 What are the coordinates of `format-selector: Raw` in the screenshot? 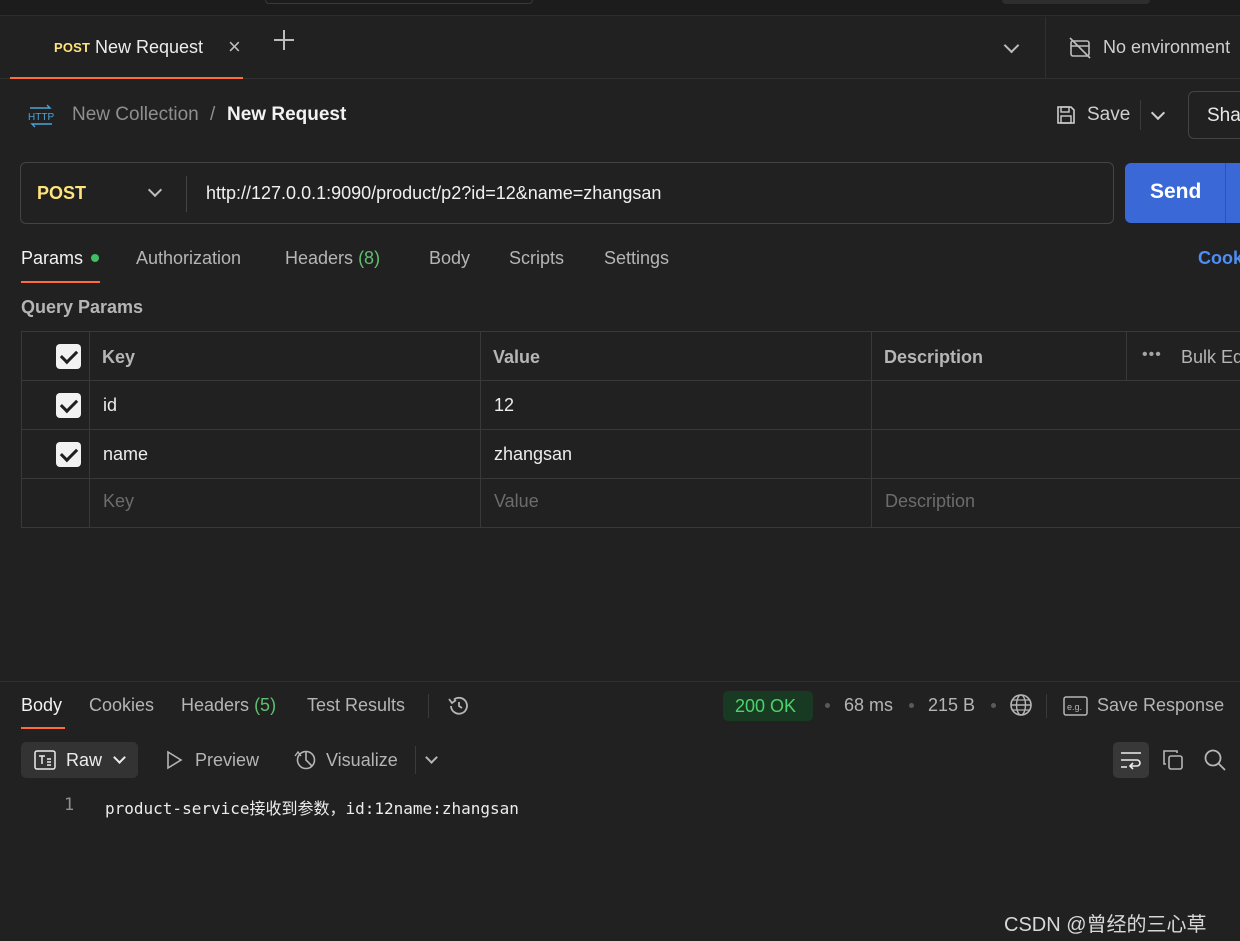 It's located at (79, 760).